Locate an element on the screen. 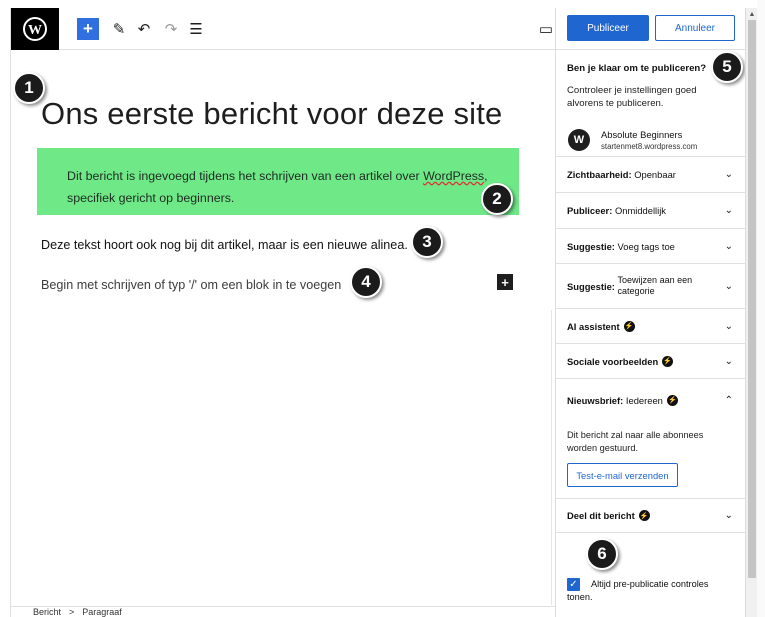 The width and height of the screenshot is (765, 617). panel-category-label: Suggestie: Toewijzen aan een categorie is located at coordinates (632, 286).